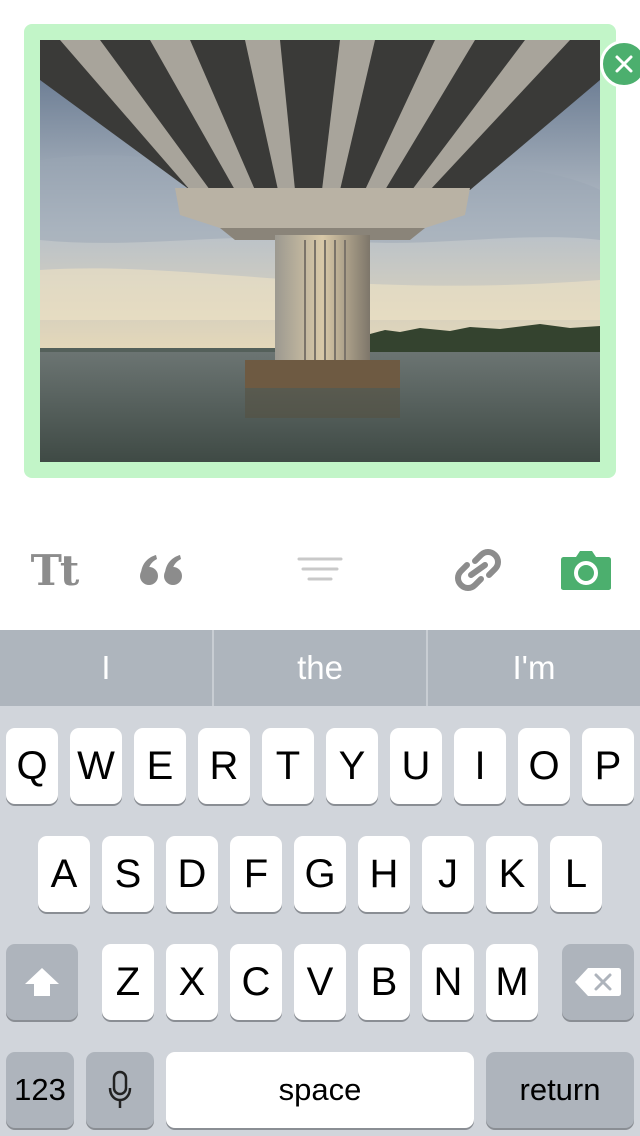  I want to click on key-u: U, so click(416, 766).